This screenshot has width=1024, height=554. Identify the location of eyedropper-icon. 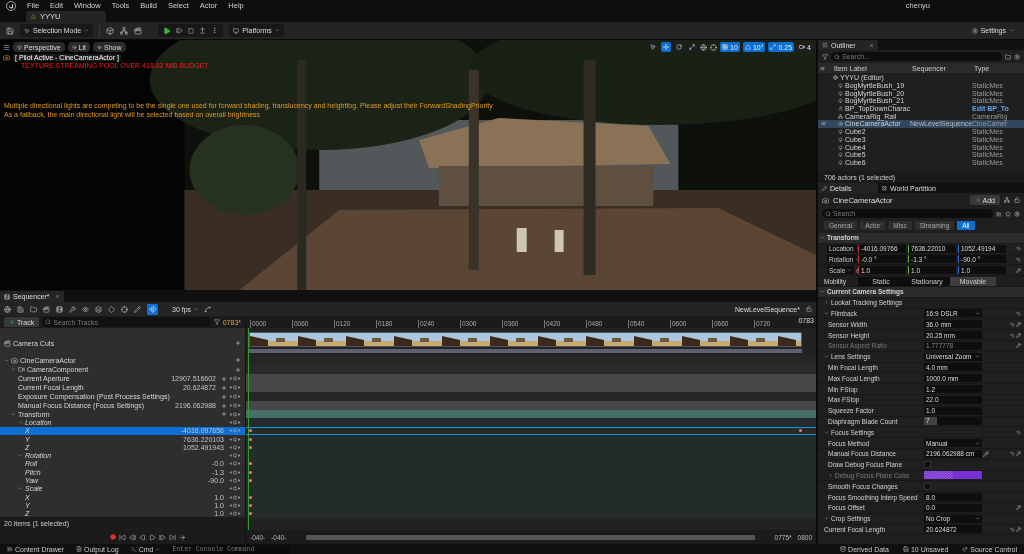
(986, 453).